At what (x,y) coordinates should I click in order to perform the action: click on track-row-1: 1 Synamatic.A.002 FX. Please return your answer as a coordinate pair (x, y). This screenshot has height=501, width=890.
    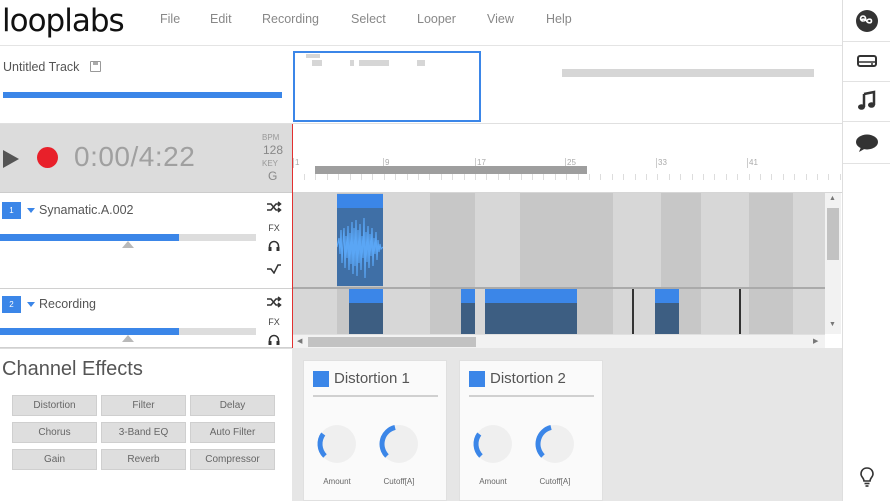
    Looking at the image, I should click on (146, 241).